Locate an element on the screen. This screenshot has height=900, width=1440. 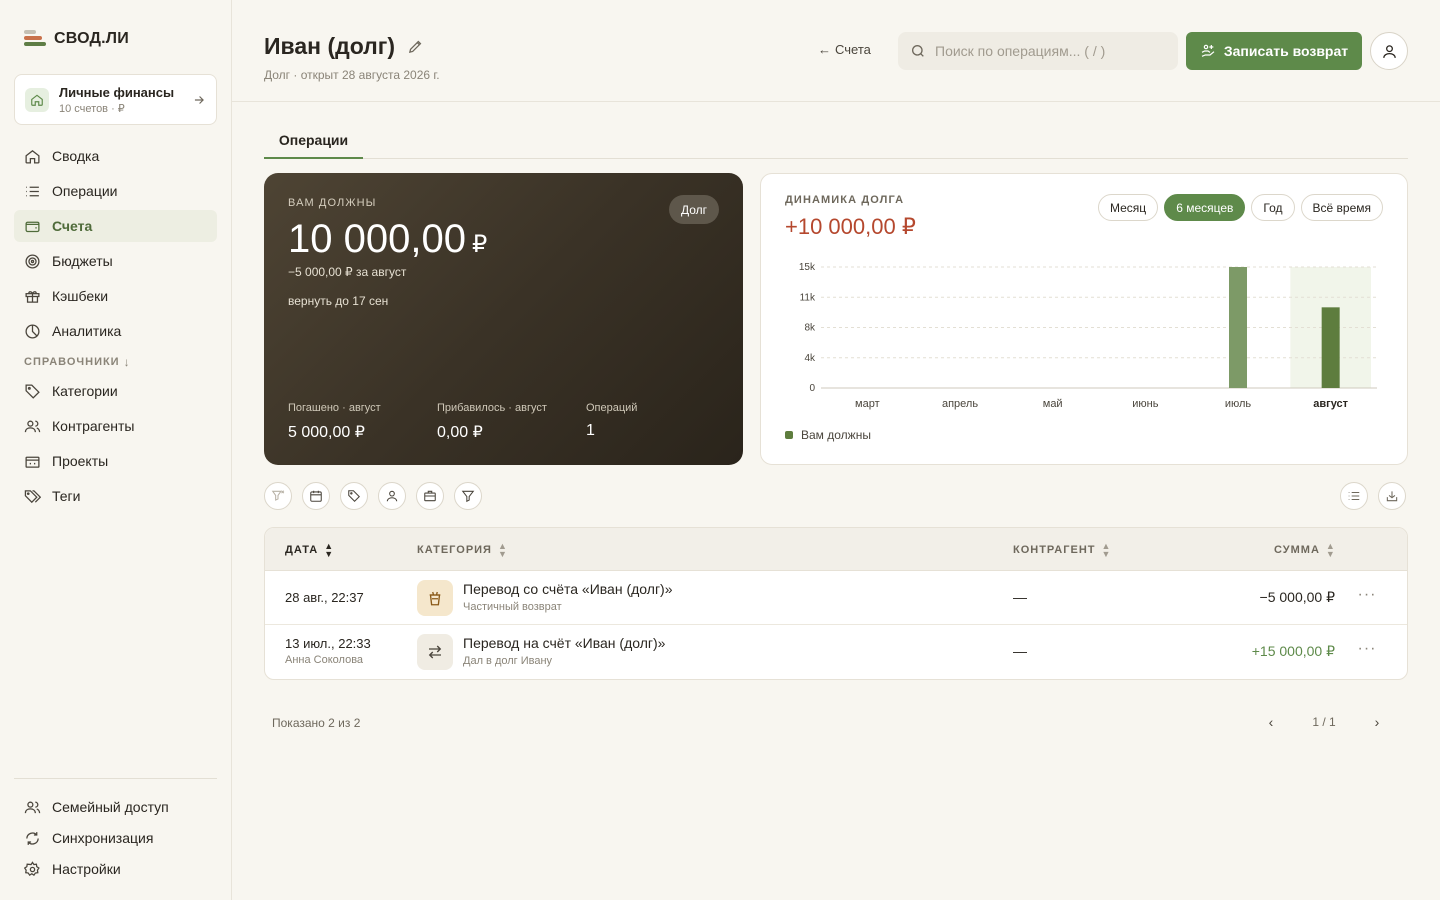
page-subtitle: Долг · открыт 28 августа 2026 г. is located at coordinates (352, 75).